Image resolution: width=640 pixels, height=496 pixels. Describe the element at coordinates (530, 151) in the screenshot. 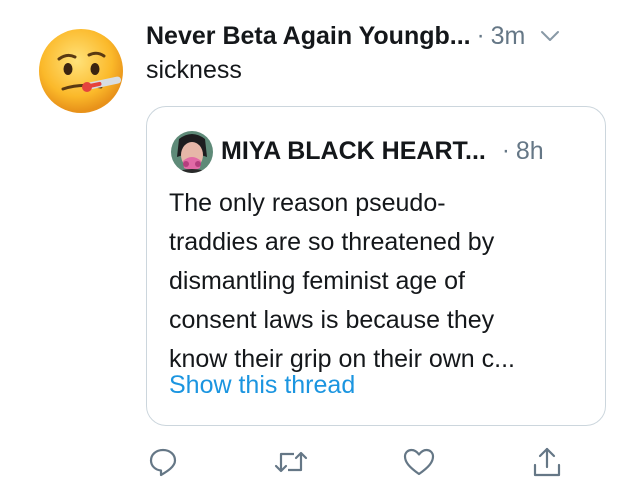

I see `quoted-tweet-timestamp: 8h` at that location.